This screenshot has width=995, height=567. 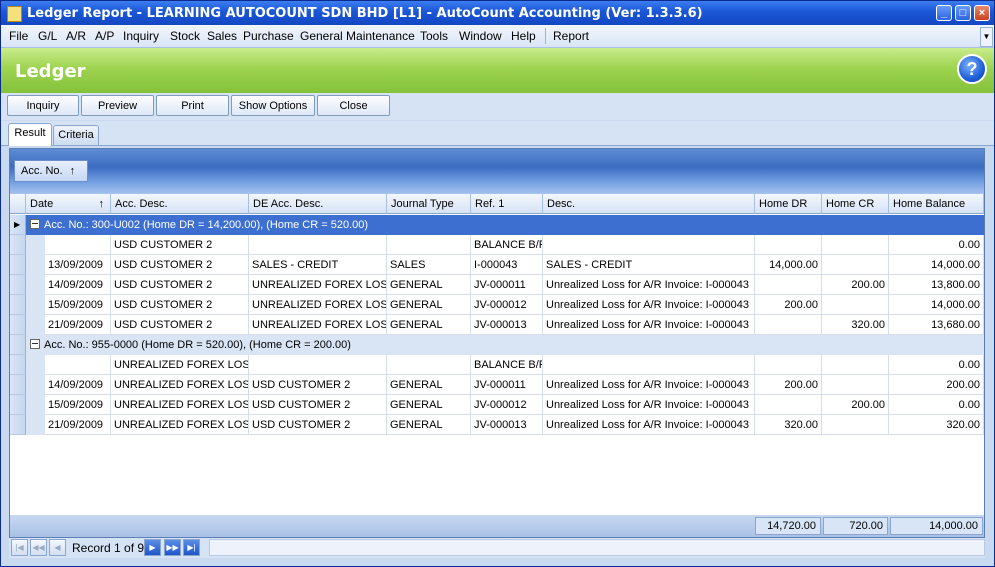 I want to click on column-header-acc-desc: Acc. Desc., so click(x=180, y=204).